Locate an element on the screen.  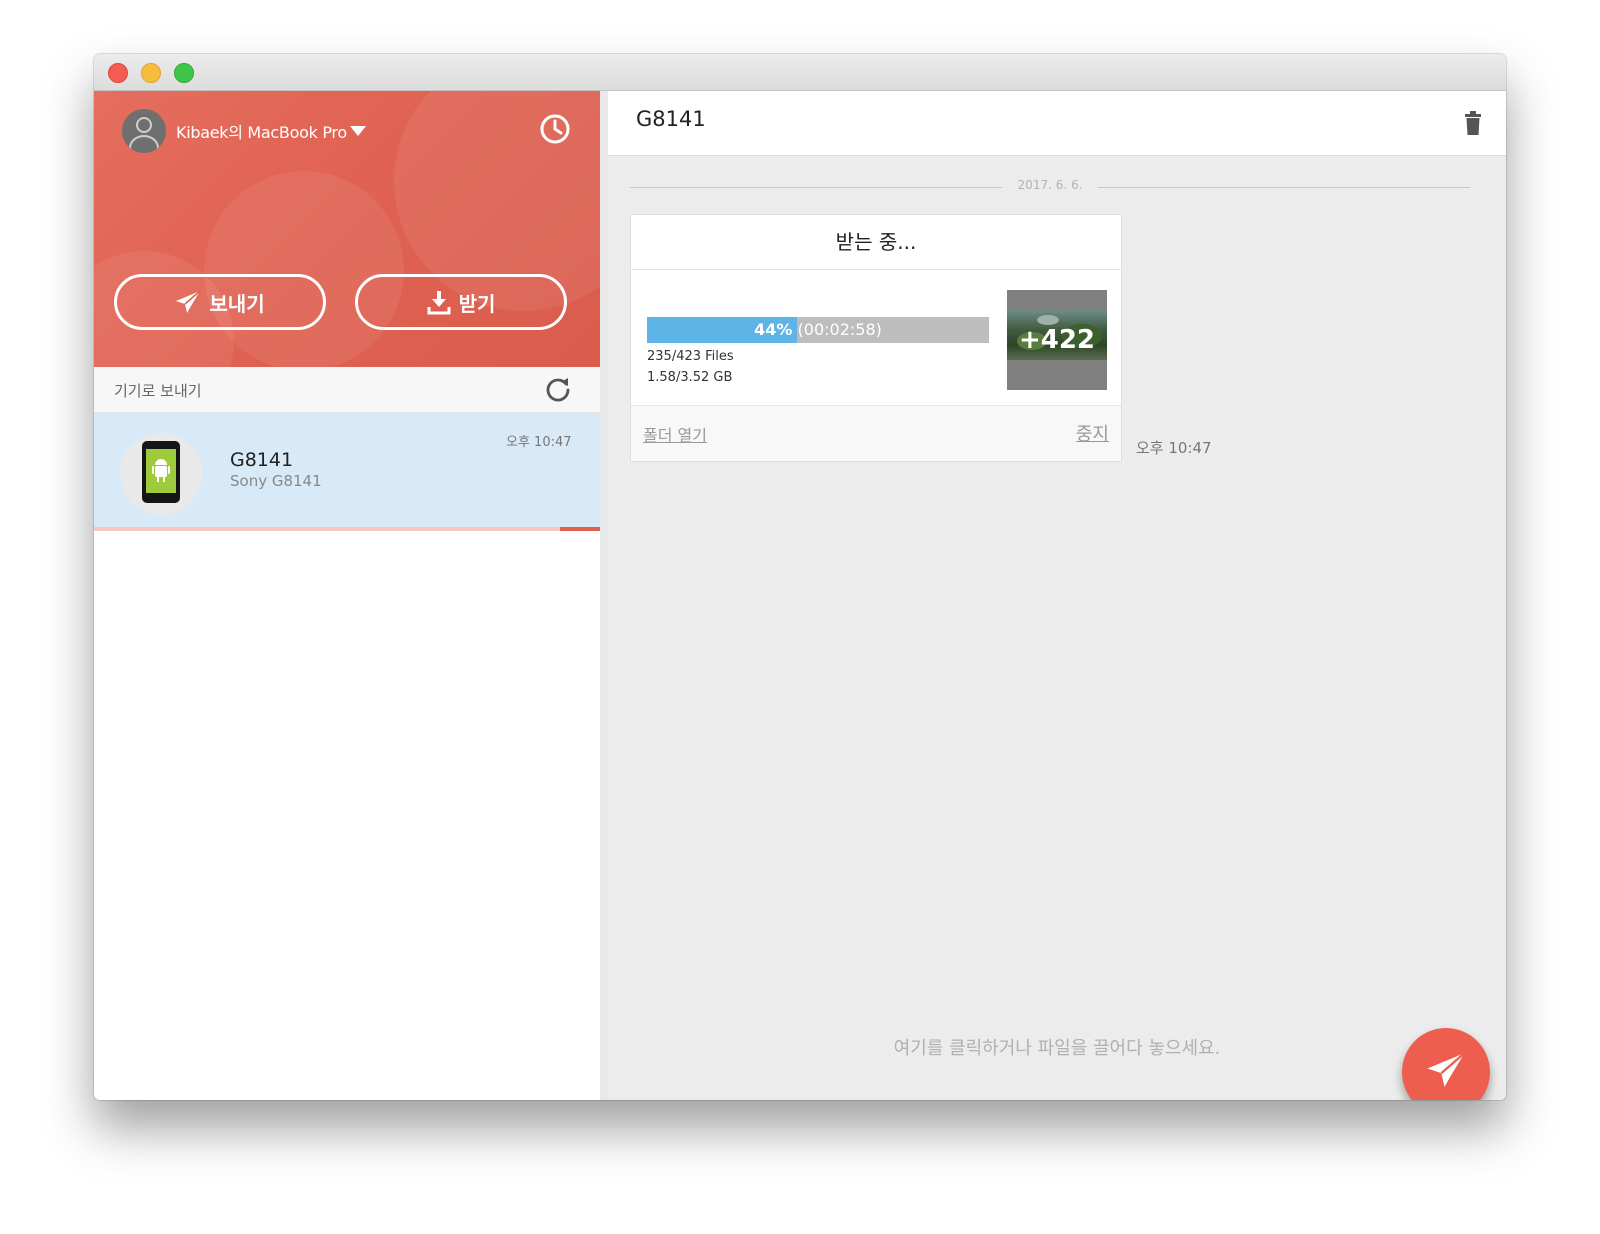
receive-button: 받기 is located at coordinates (461, 302).